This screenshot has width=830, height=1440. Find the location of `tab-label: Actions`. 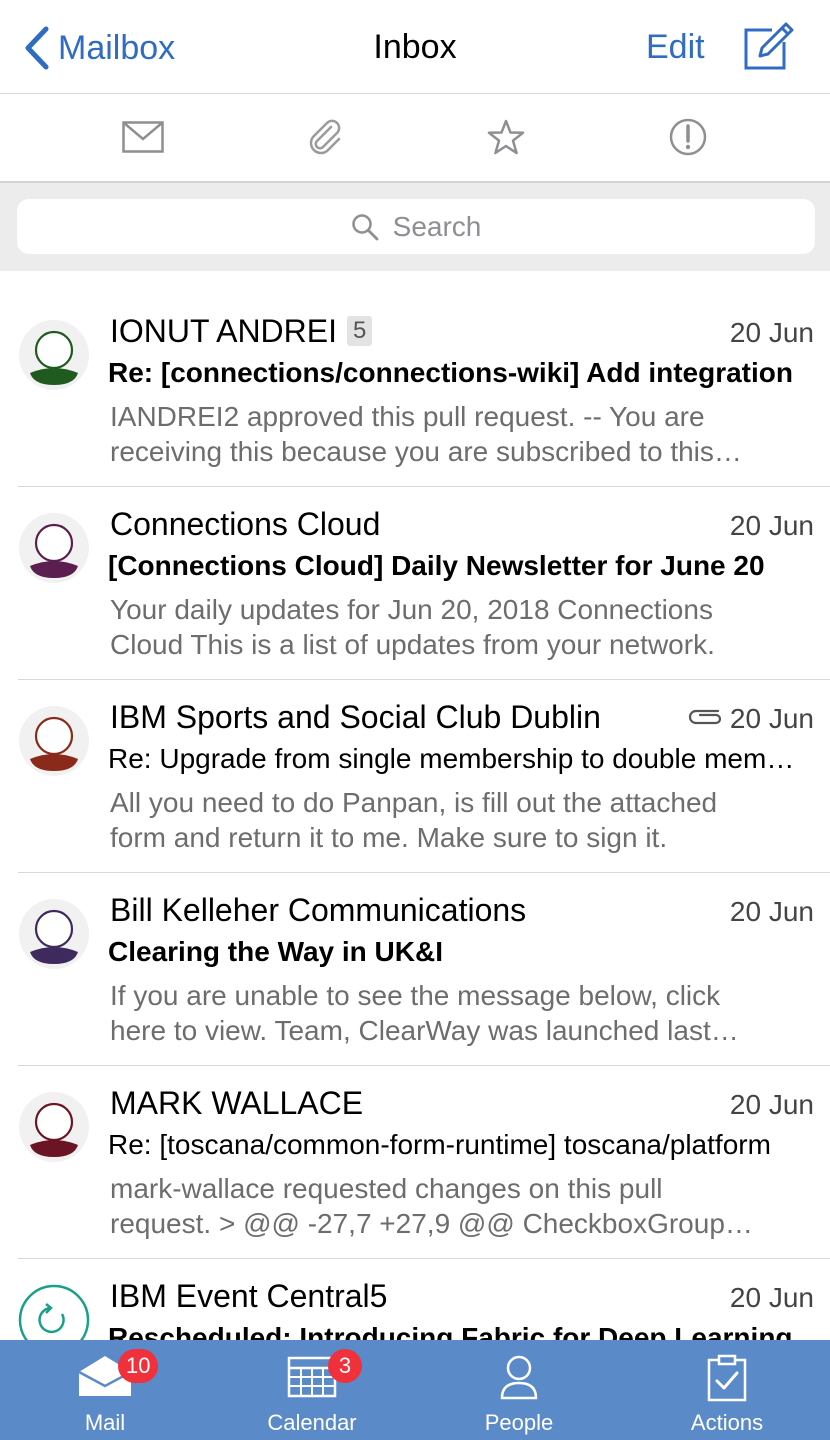

tab-label: Actions is located at coordinates (727, 1422).